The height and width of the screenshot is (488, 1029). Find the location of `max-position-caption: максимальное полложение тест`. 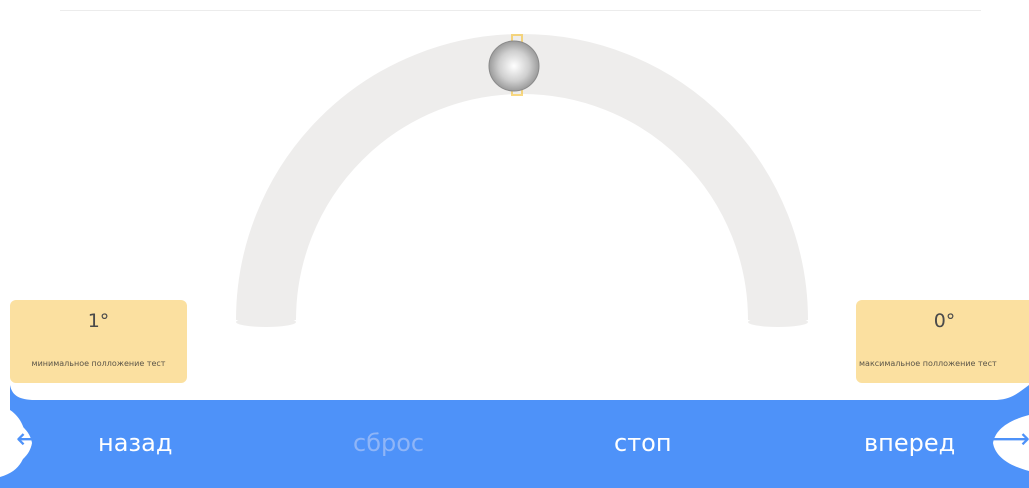

max-position-caption: максимальное полложение тест is located at coordinates (928, 363).